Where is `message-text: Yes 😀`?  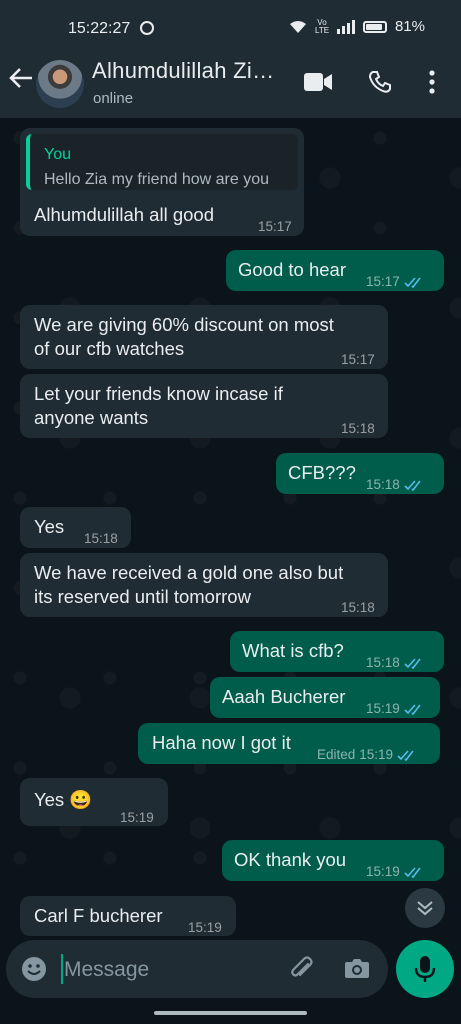
message-text: Yes 😀 is located at coordinates (63, 799).